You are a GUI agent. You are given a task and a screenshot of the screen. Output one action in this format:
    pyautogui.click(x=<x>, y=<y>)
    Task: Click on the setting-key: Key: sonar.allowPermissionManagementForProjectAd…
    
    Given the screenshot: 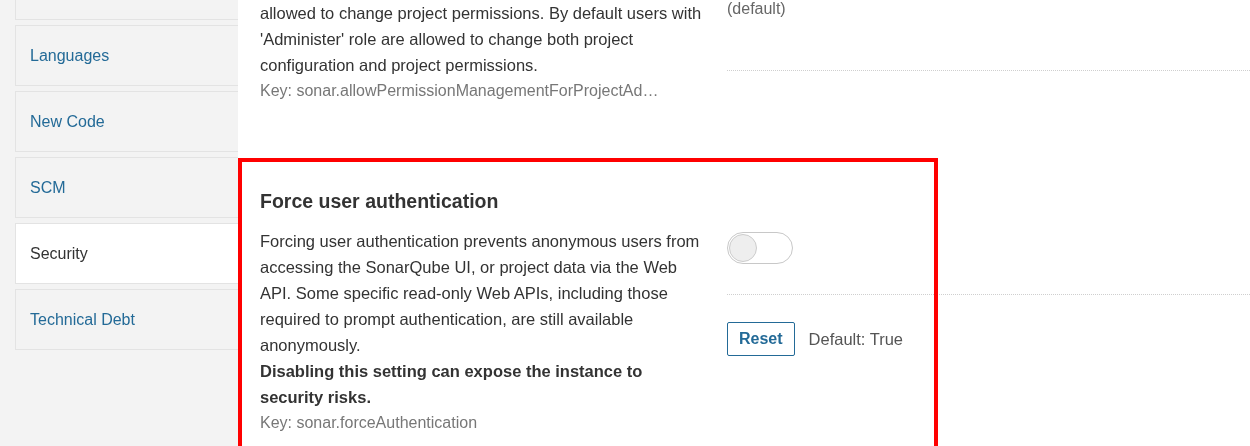 What is the action you would take?
    pyautogui.click(x=483, y=91)
    